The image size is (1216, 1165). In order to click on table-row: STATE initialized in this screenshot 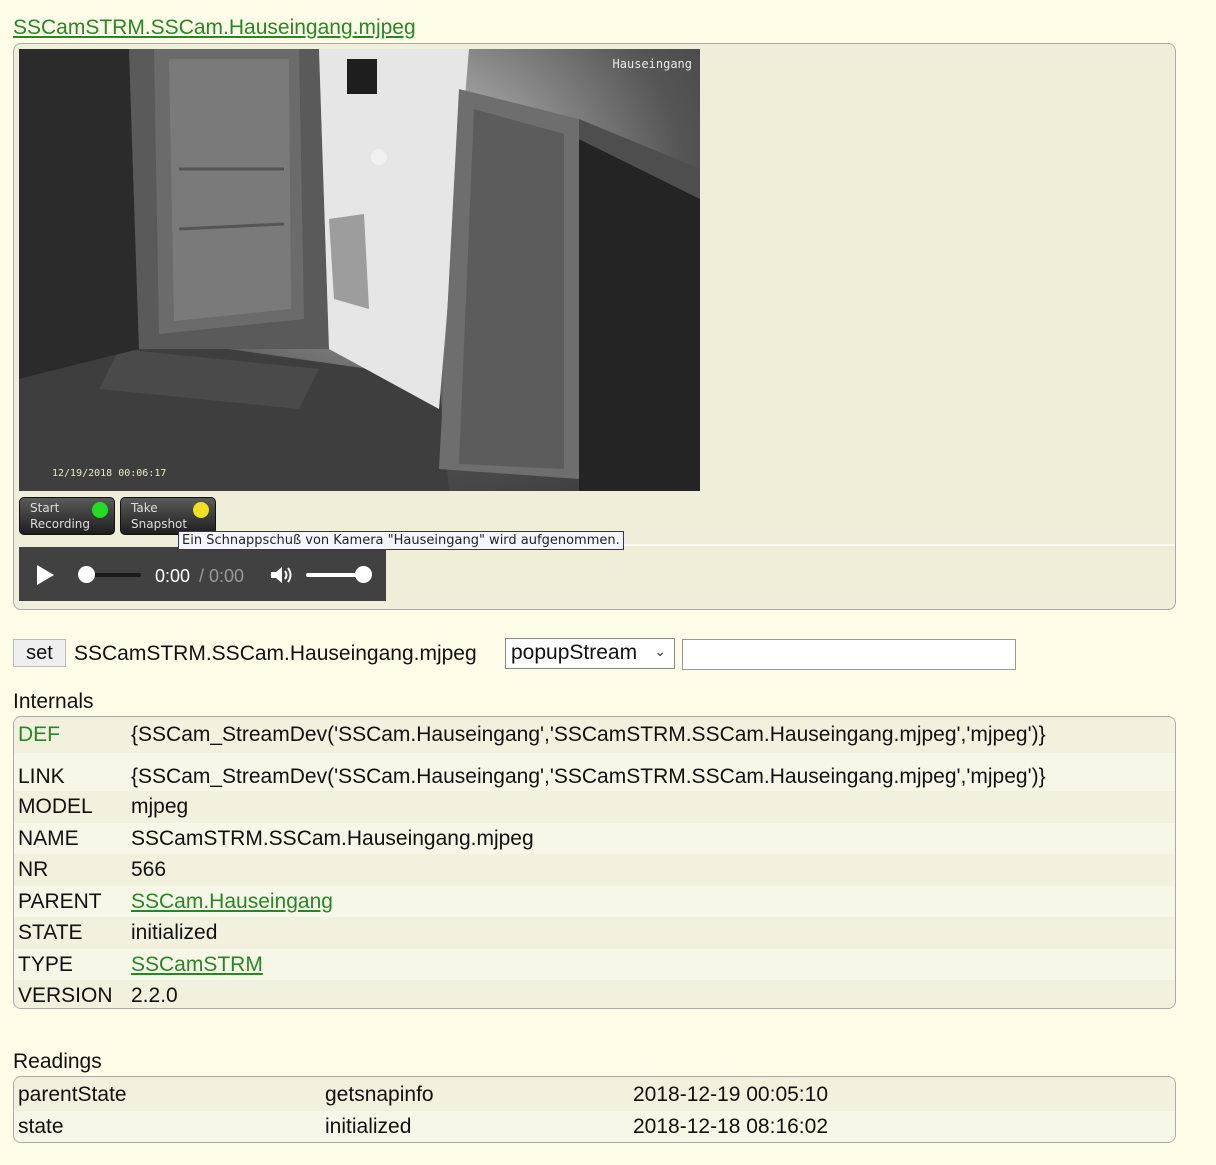, I will do `click(594, 933)`.